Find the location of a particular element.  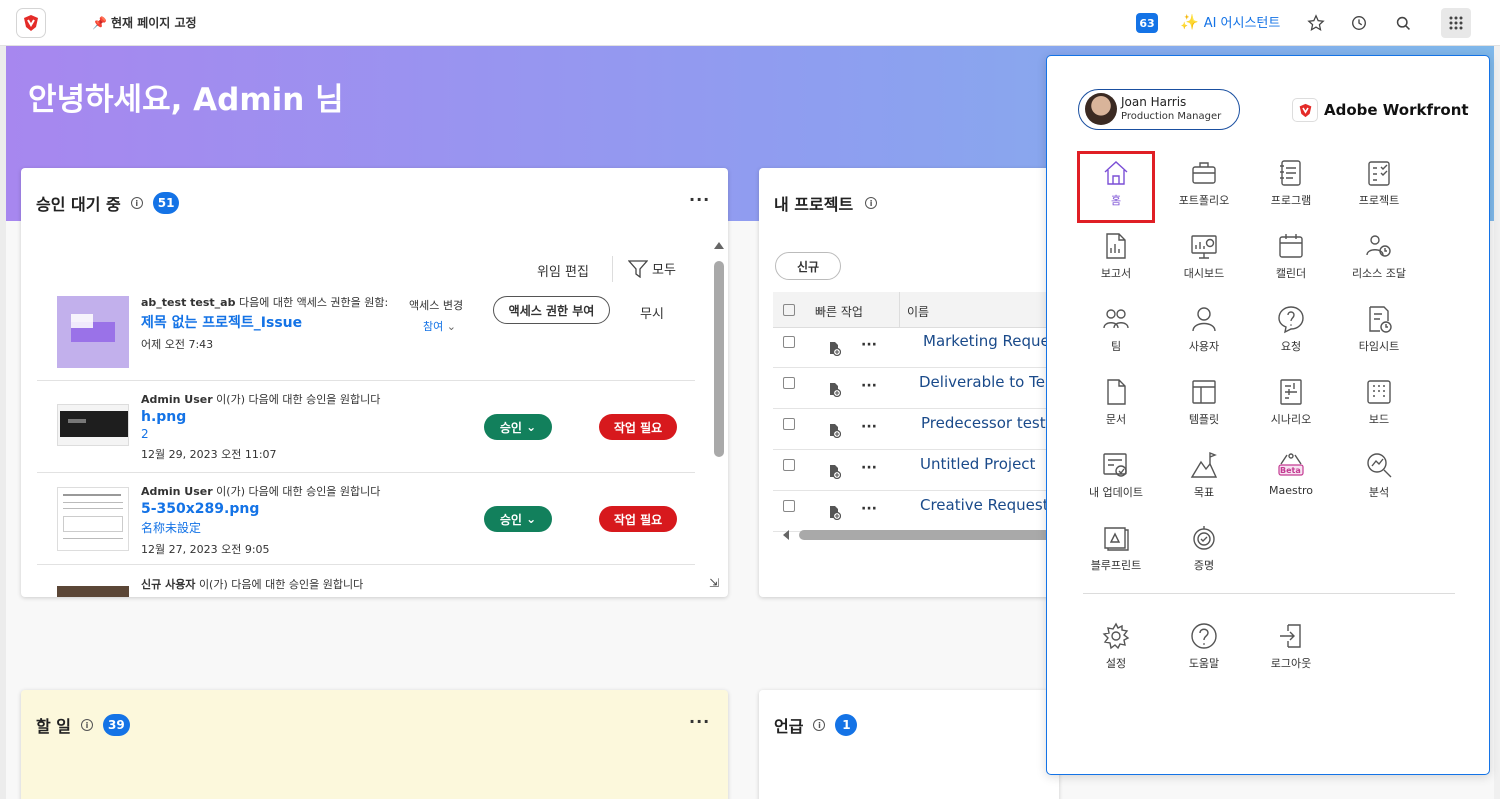

menu-item-goals: 목표 is located at coordinates (1204, 479).